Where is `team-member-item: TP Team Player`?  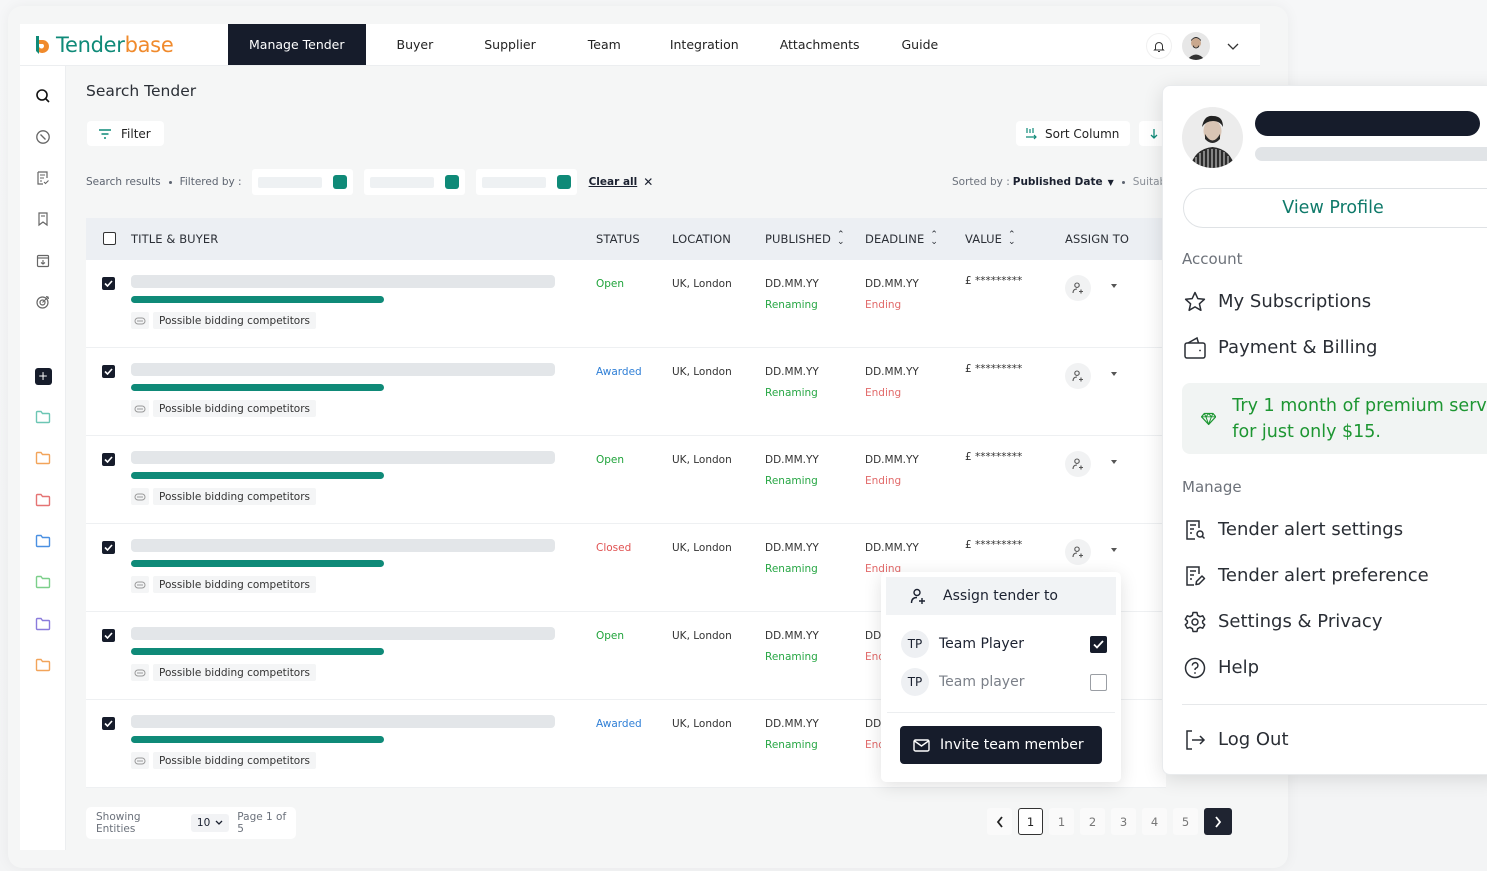 team-member-item: TP Team Player is located at coordinates (1004, 644).